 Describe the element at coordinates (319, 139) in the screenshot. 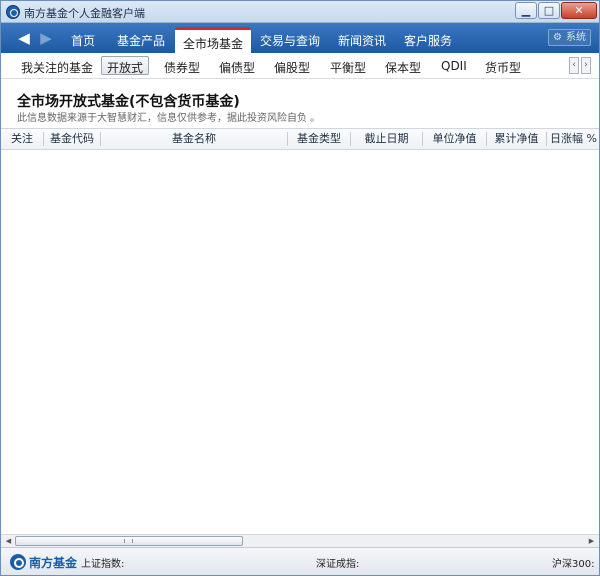

I see `column-header-fund-type: 基金类型` at that location.